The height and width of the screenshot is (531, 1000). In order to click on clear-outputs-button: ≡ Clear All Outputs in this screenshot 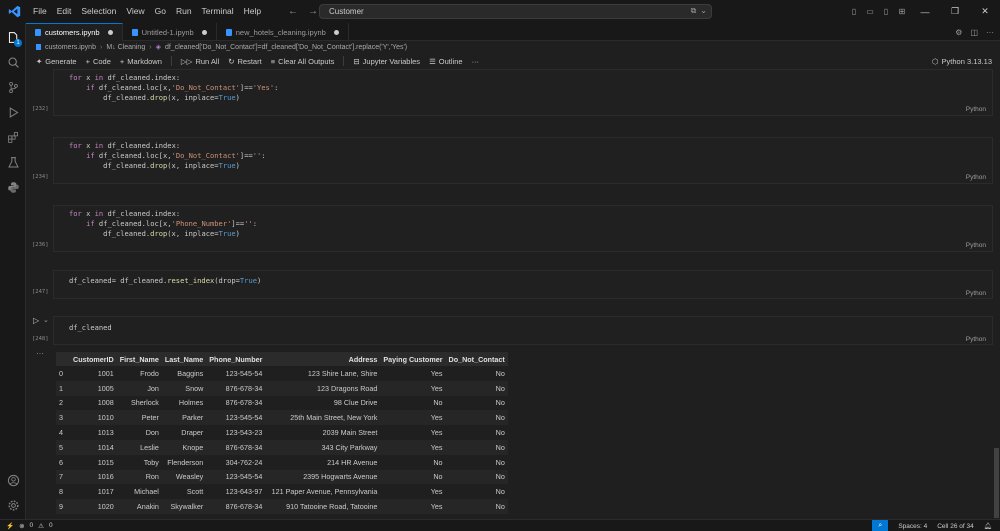, I will do `click(303, 61)`.